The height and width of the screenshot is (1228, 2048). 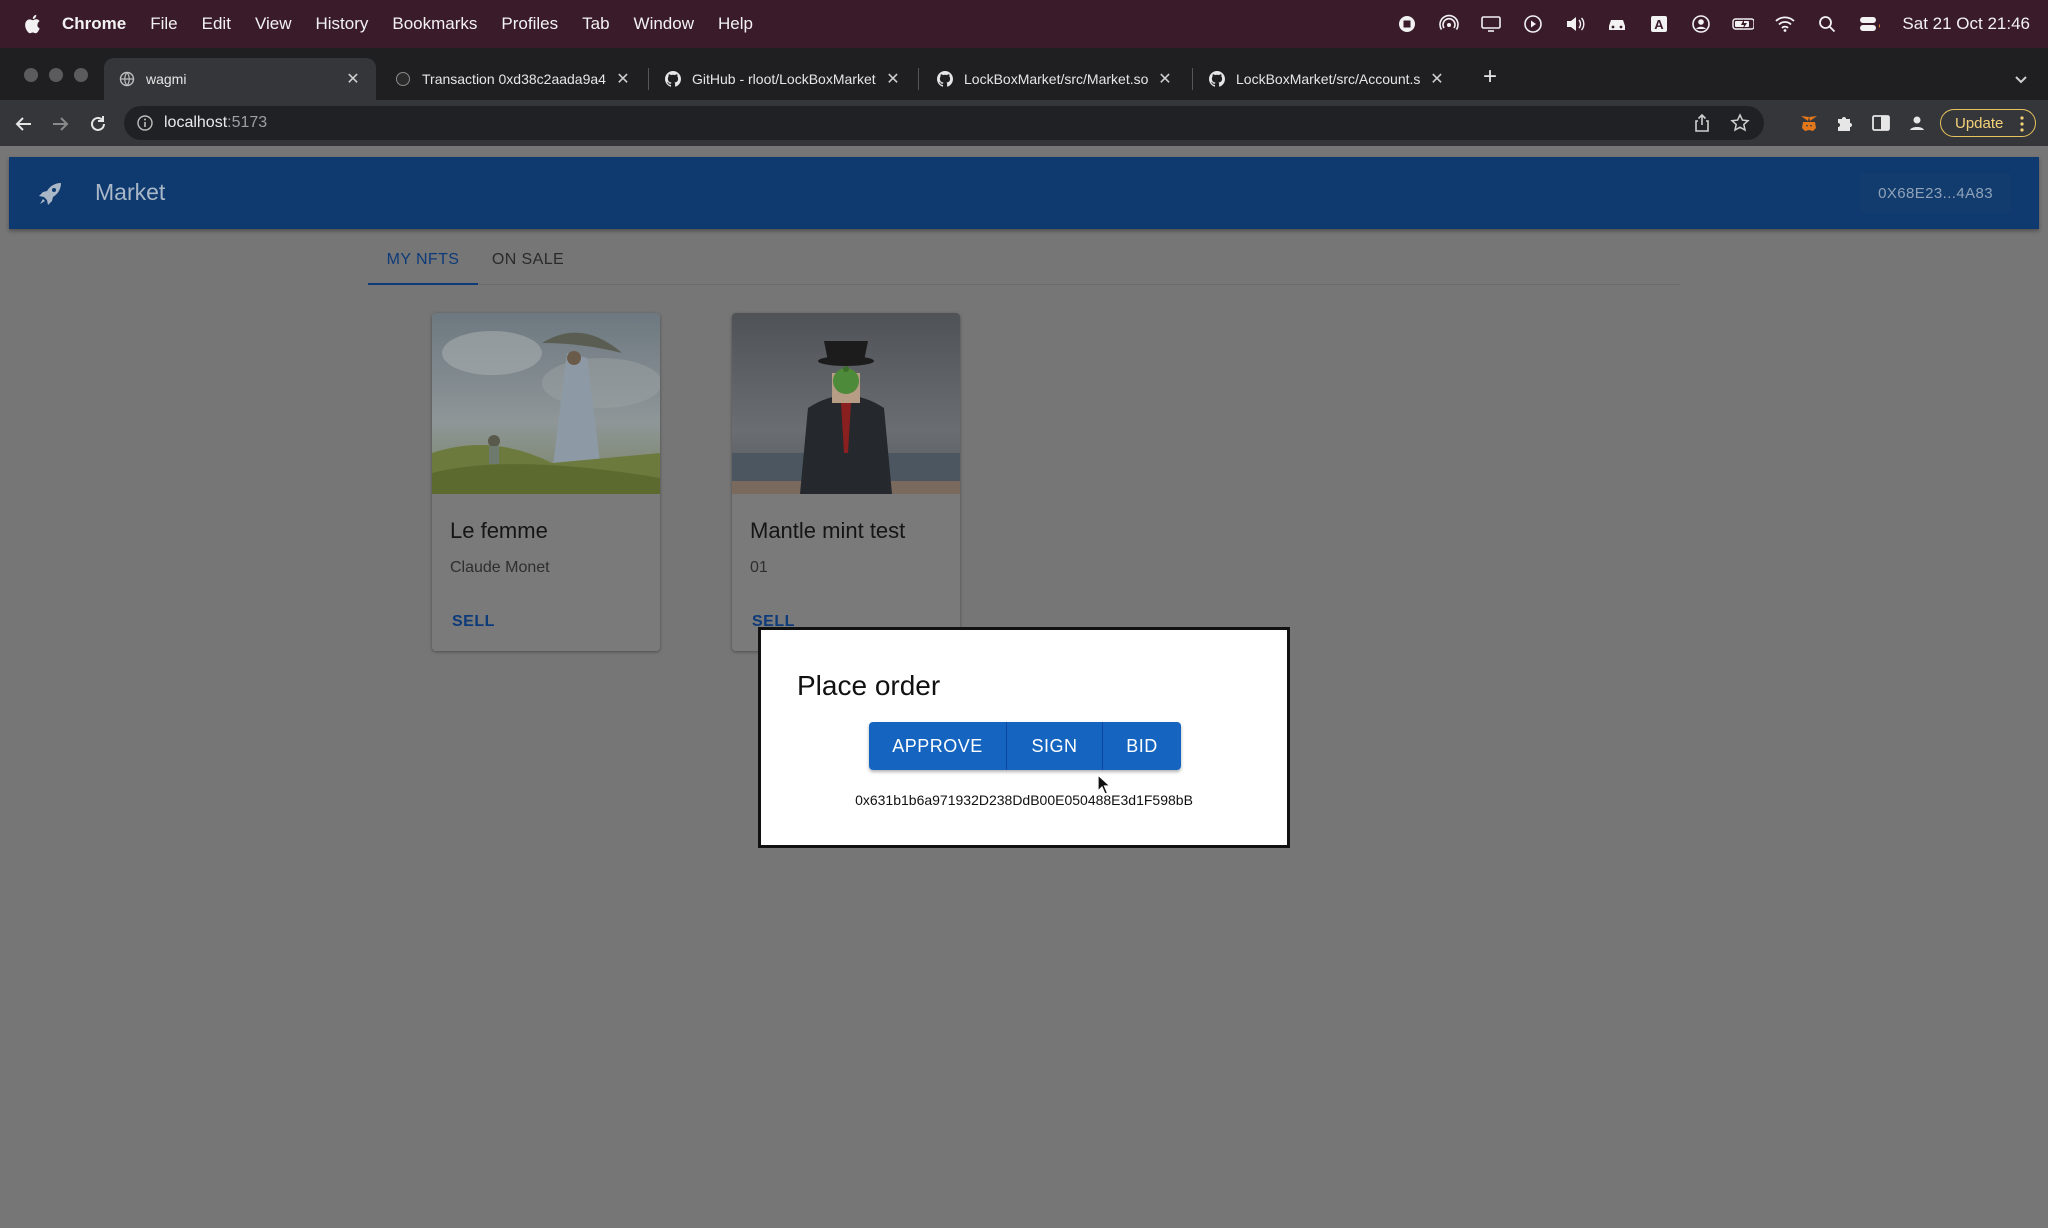 I want to click on minimize-window-icon, so click(x=56, y=75).